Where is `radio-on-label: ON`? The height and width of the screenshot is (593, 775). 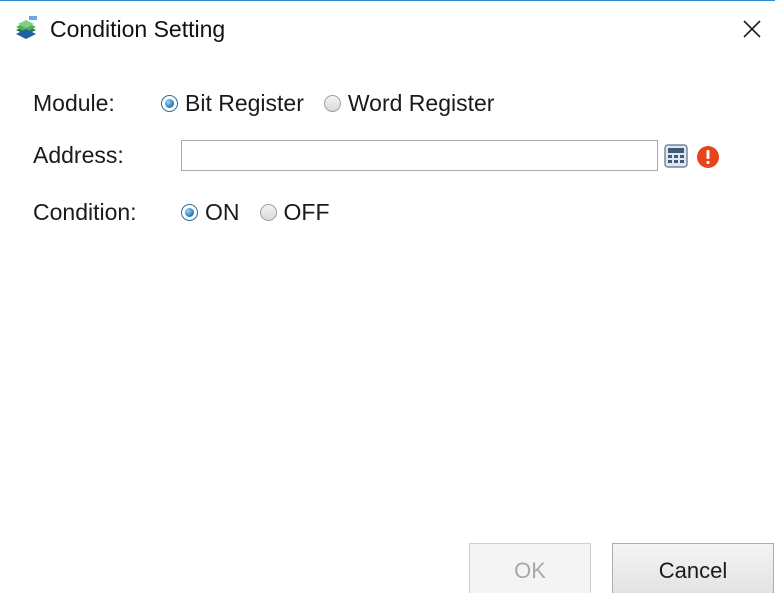 radio-on-label: ON is located at coordinates (222, 211).